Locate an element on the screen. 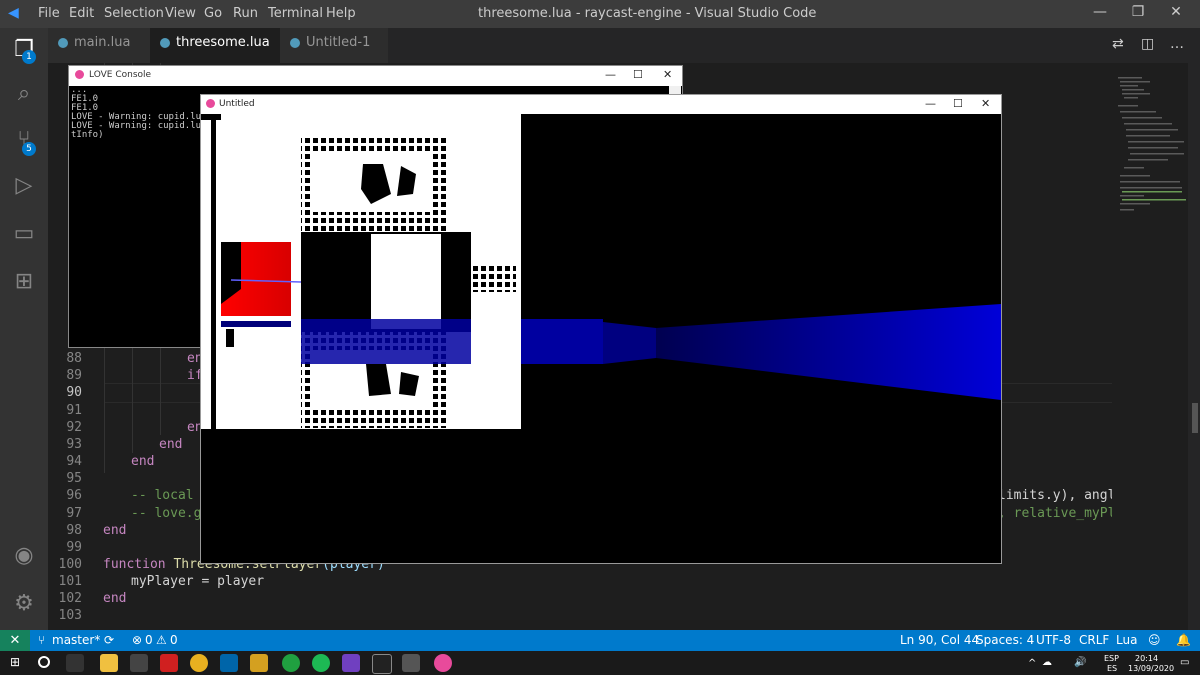 Image resolution: width=1200 pixels, height=675 pixels. remote-indicator-icon: ✕ is located at coordinates (15, 640).